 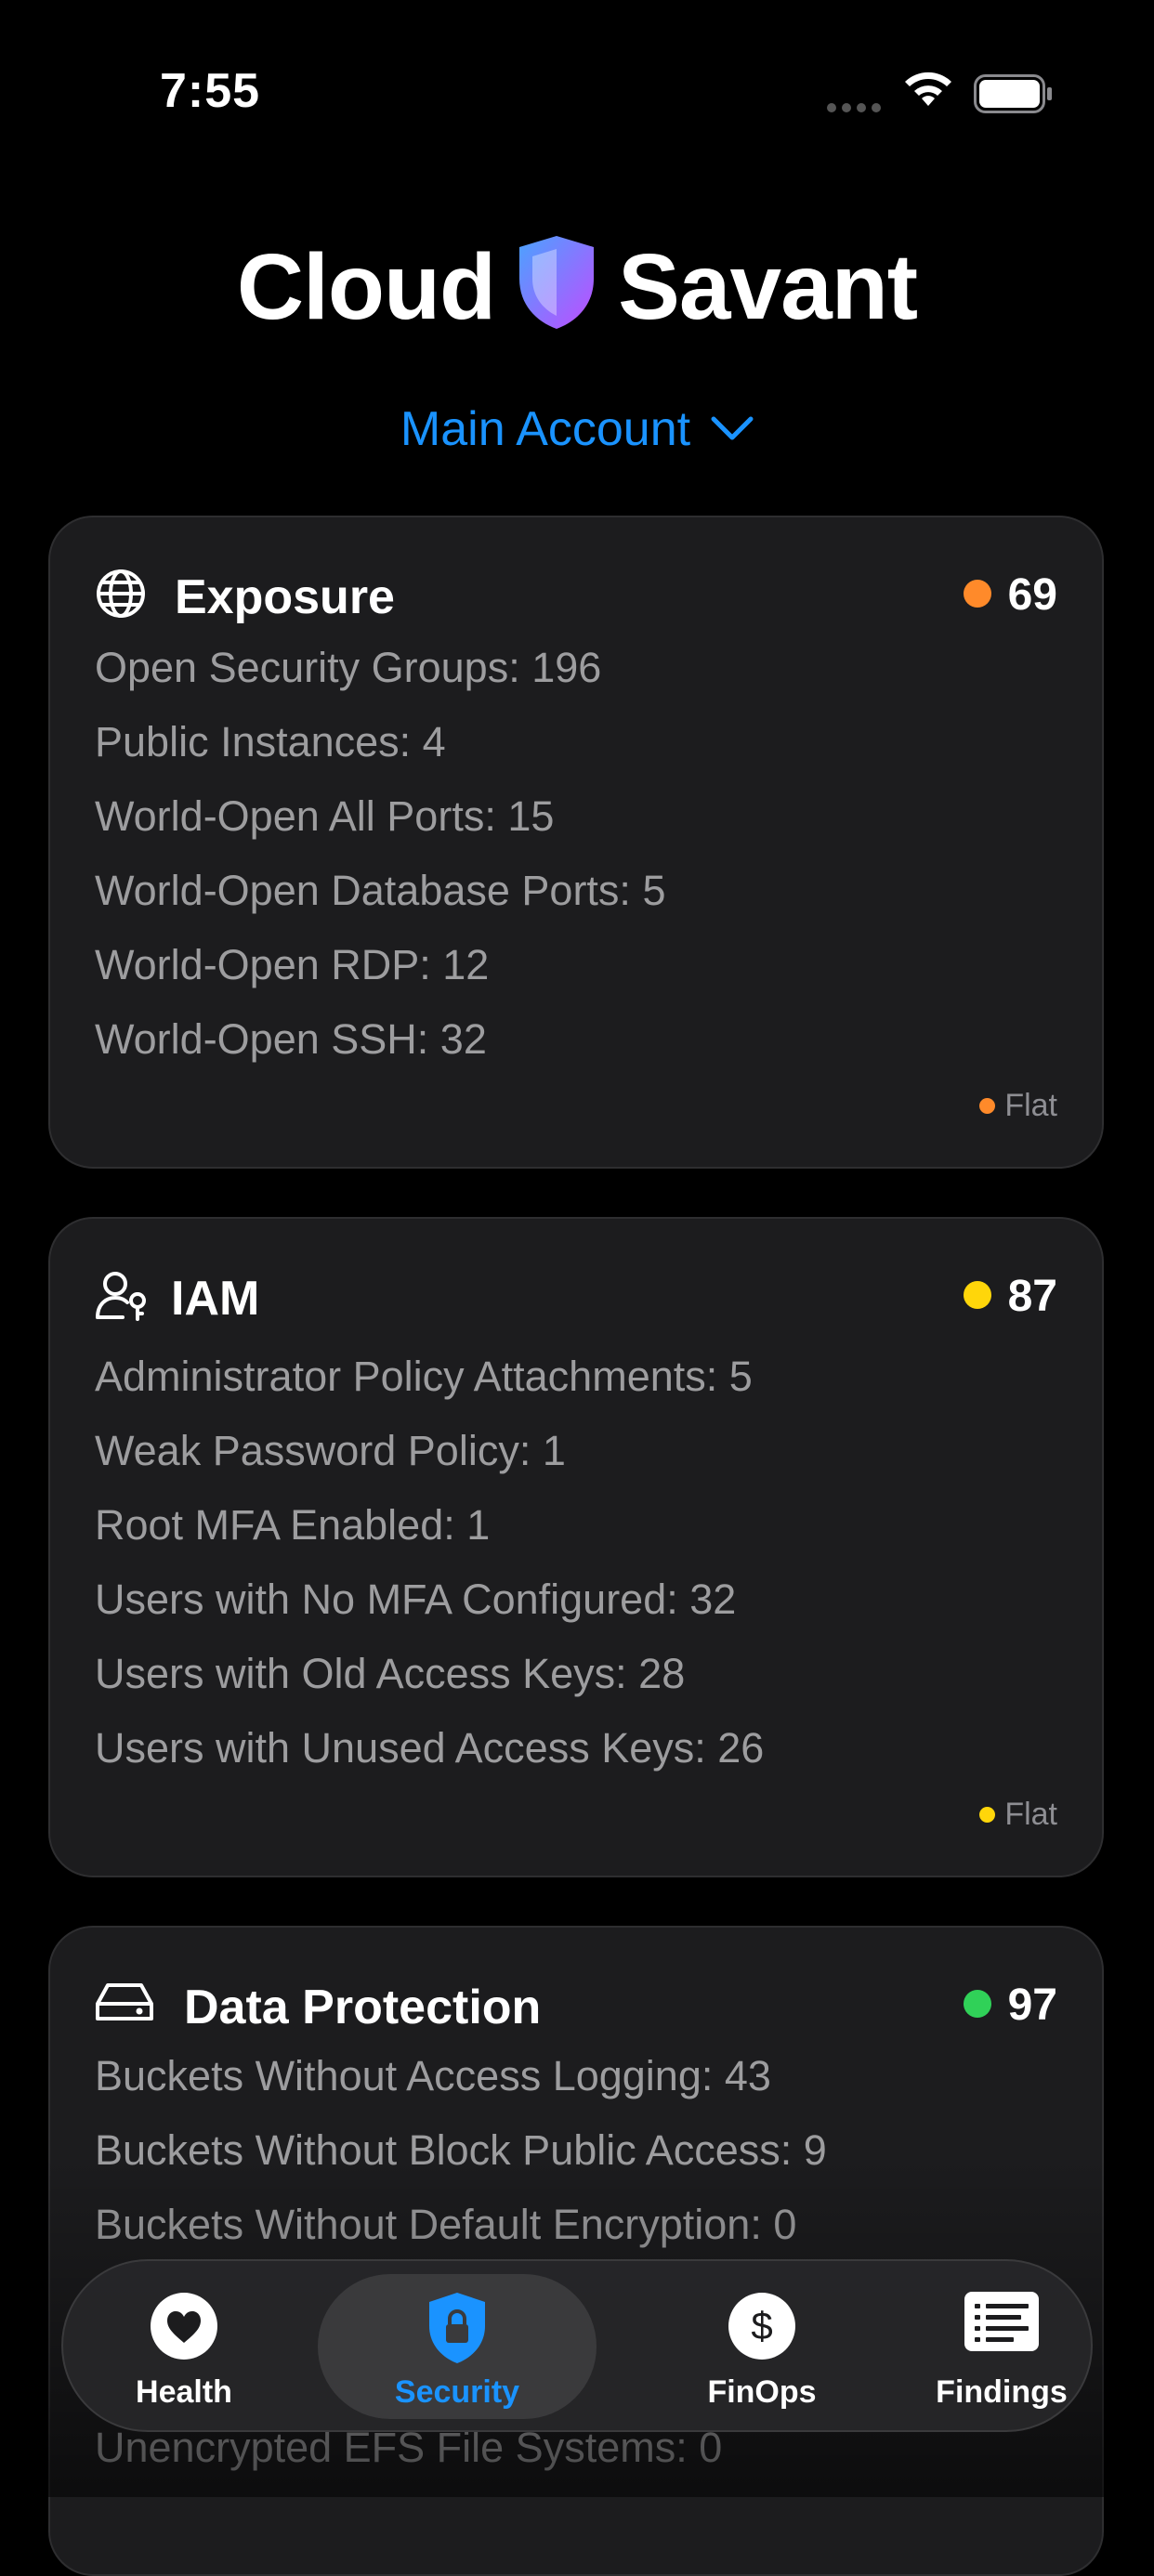 What do you see at coordinates (325, 816) in the screenshot?
I see `metric-item: World-Open All Ports: 15` at bounding box center [325, 816].